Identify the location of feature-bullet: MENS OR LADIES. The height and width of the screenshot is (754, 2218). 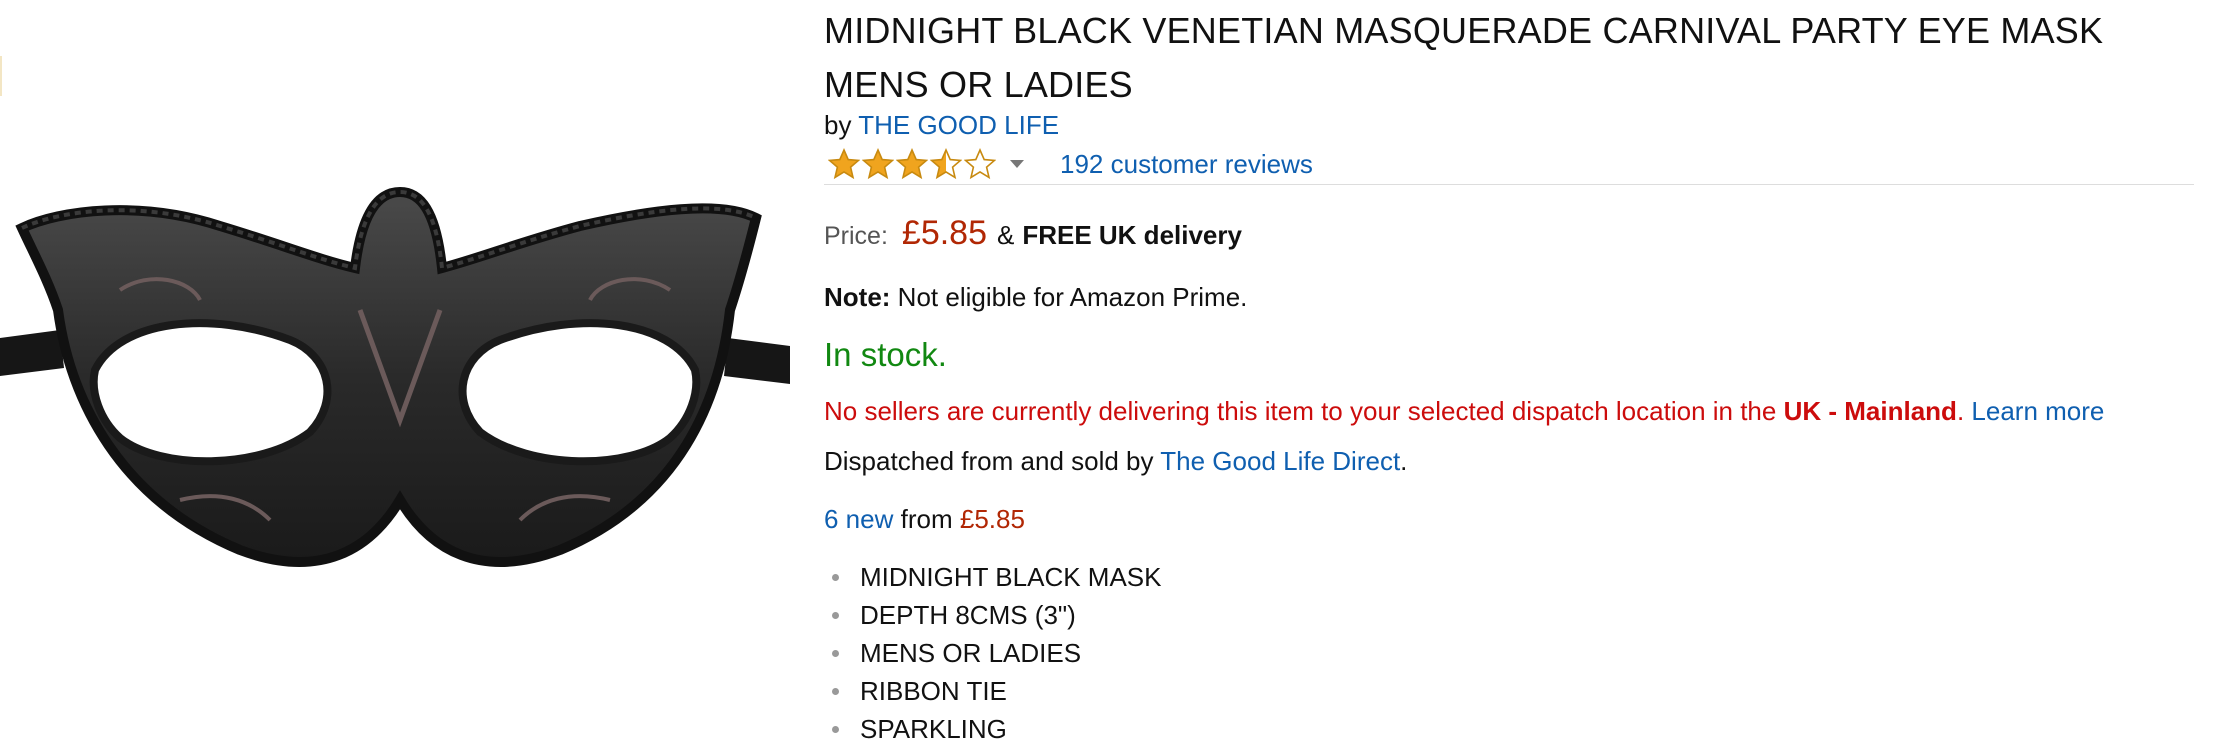
(992, 653).